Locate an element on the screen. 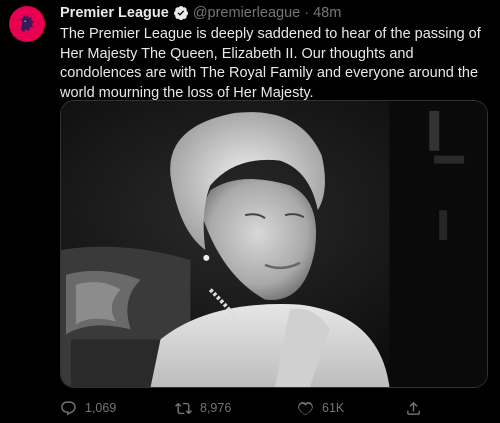 This screenshot has width=500, height=423. premier-league-lion-icon is located at coordinates (27, 23).